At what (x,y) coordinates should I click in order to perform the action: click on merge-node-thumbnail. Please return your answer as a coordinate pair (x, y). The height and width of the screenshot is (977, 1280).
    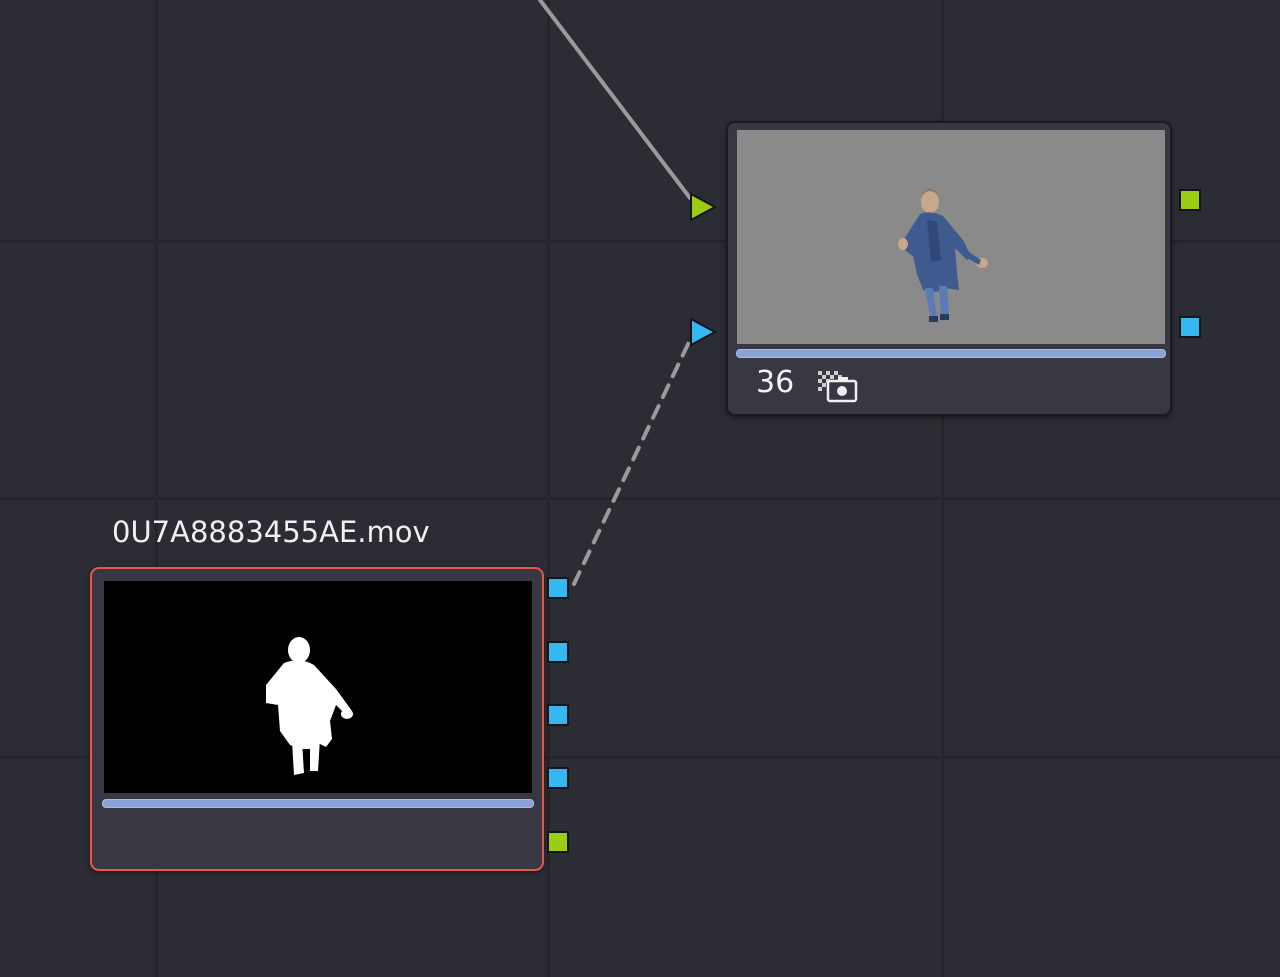
    Looking at the image, I should click on (951, 237).